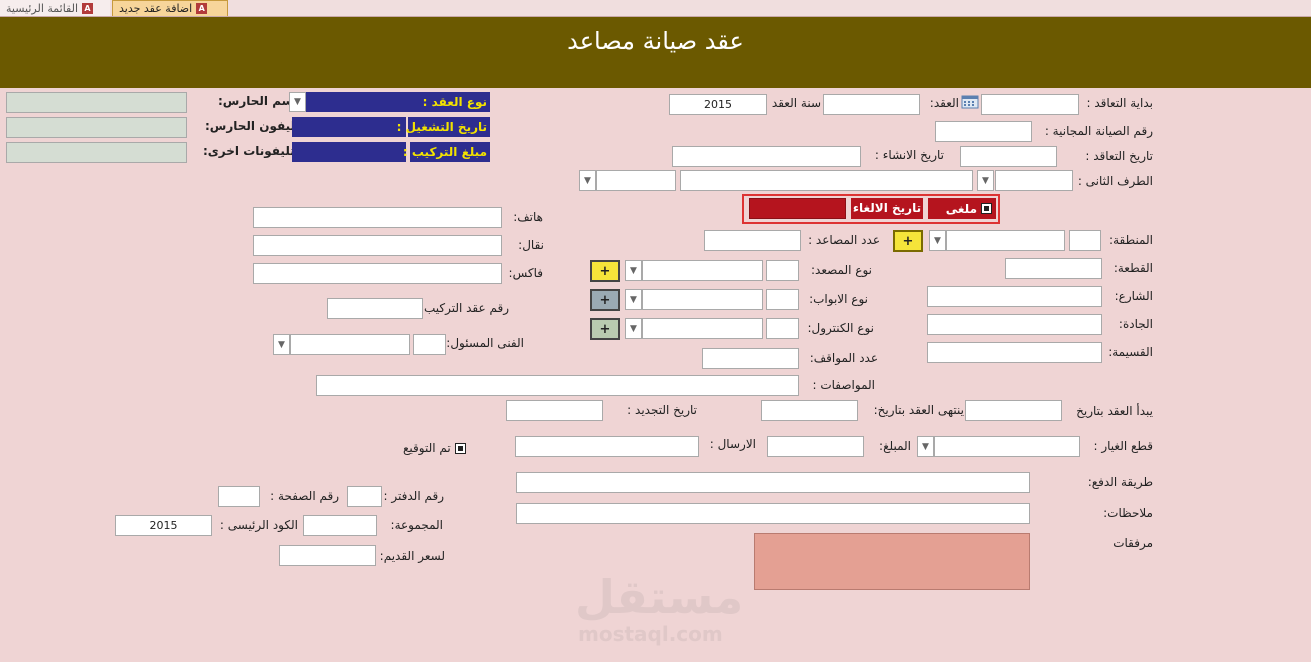 This screenshot has height=662, width=1311. I want to click on signed-label: تم التوقيع, so click(427, 448).